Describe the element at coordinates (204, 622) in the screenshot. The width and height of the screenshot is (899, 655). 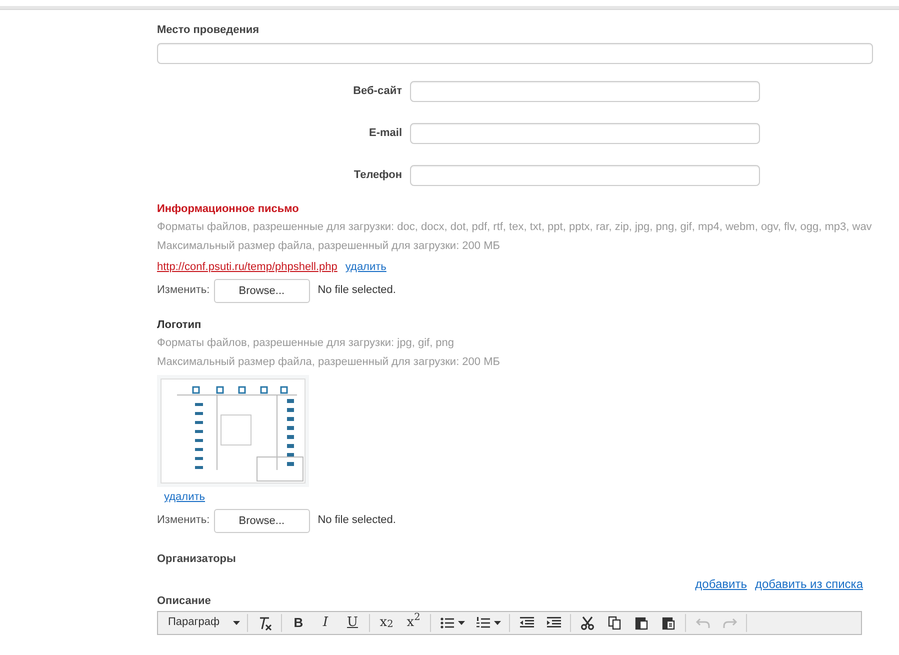
I see `format-dropdown: Параграф` at that location.